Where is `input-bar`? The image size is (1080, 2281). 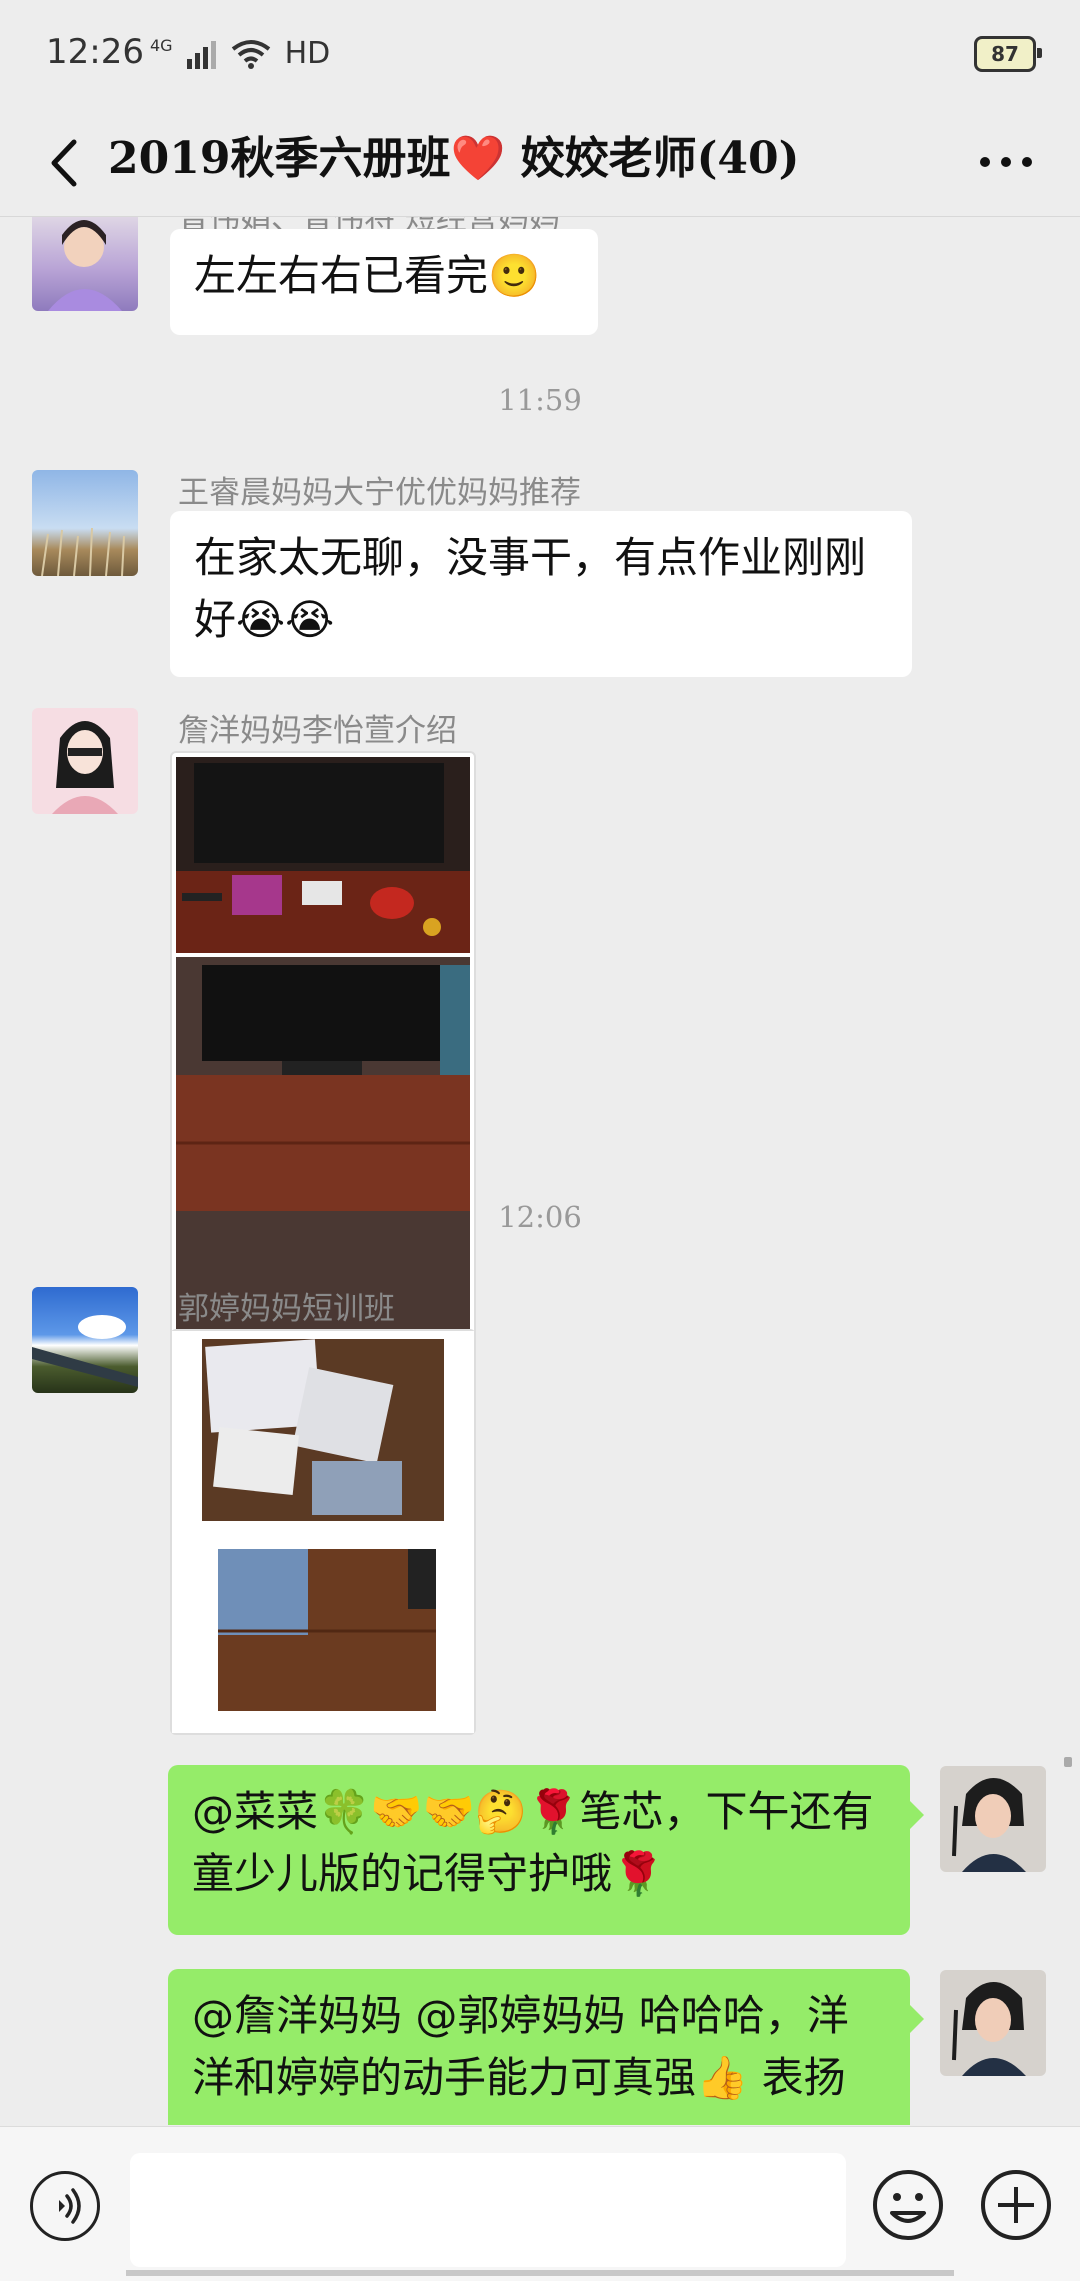
input-bar is located at coordinates (540, 2203).